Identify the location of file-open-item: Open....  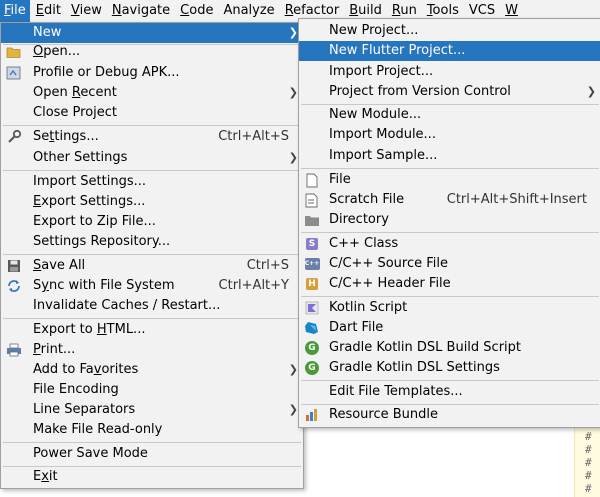
(152, 52).